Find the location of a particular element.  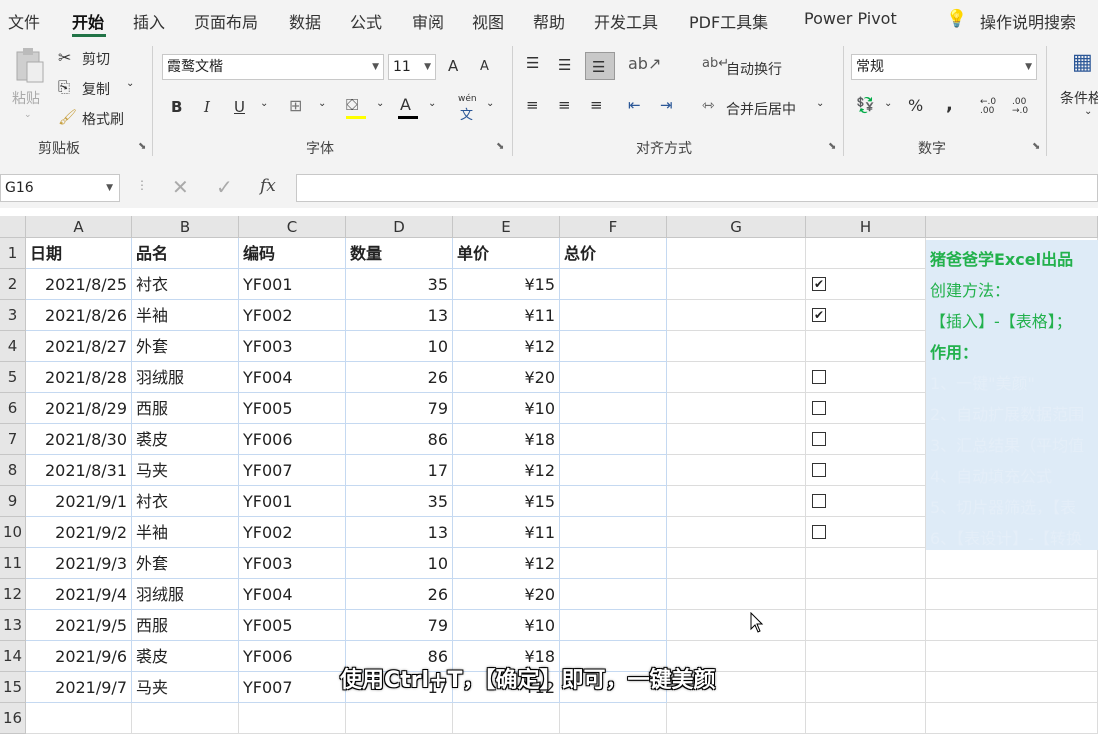

paste-icon is located at coordinates (29, 66).